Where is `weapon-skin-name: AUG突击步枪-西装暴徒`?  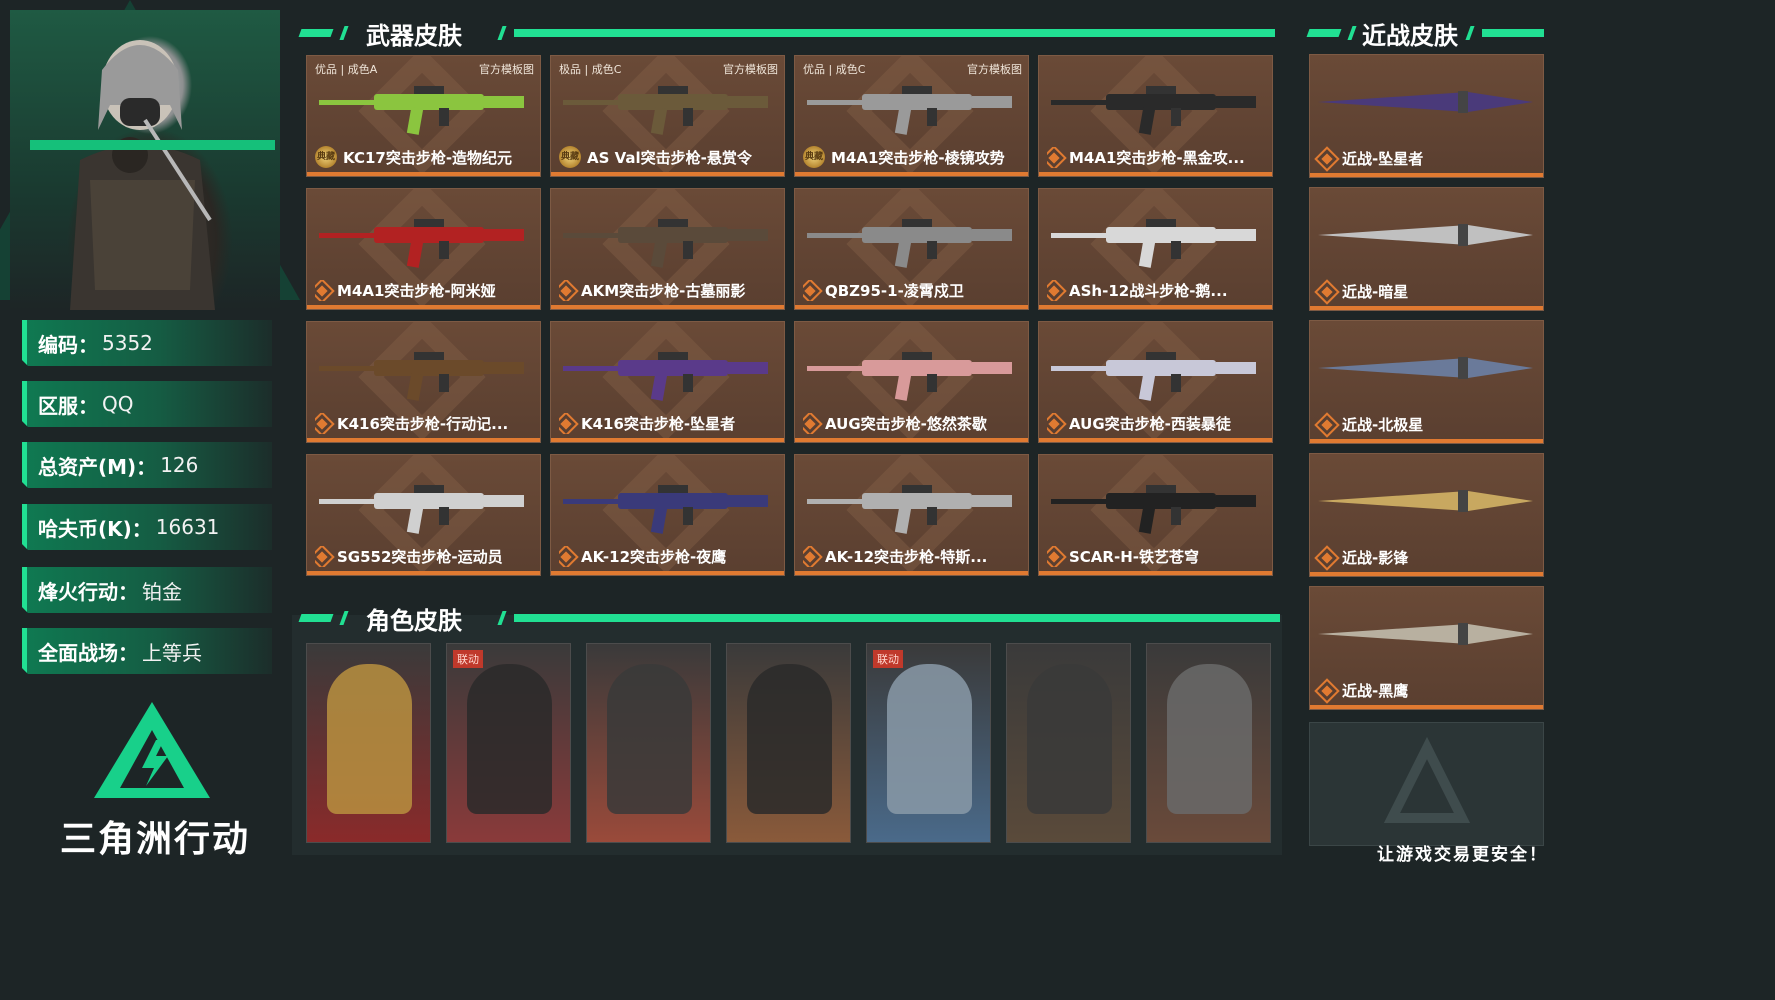 weapon-skin-name: AUG突击步枪-西装暴徒 is located at coordinates (1156, 423).